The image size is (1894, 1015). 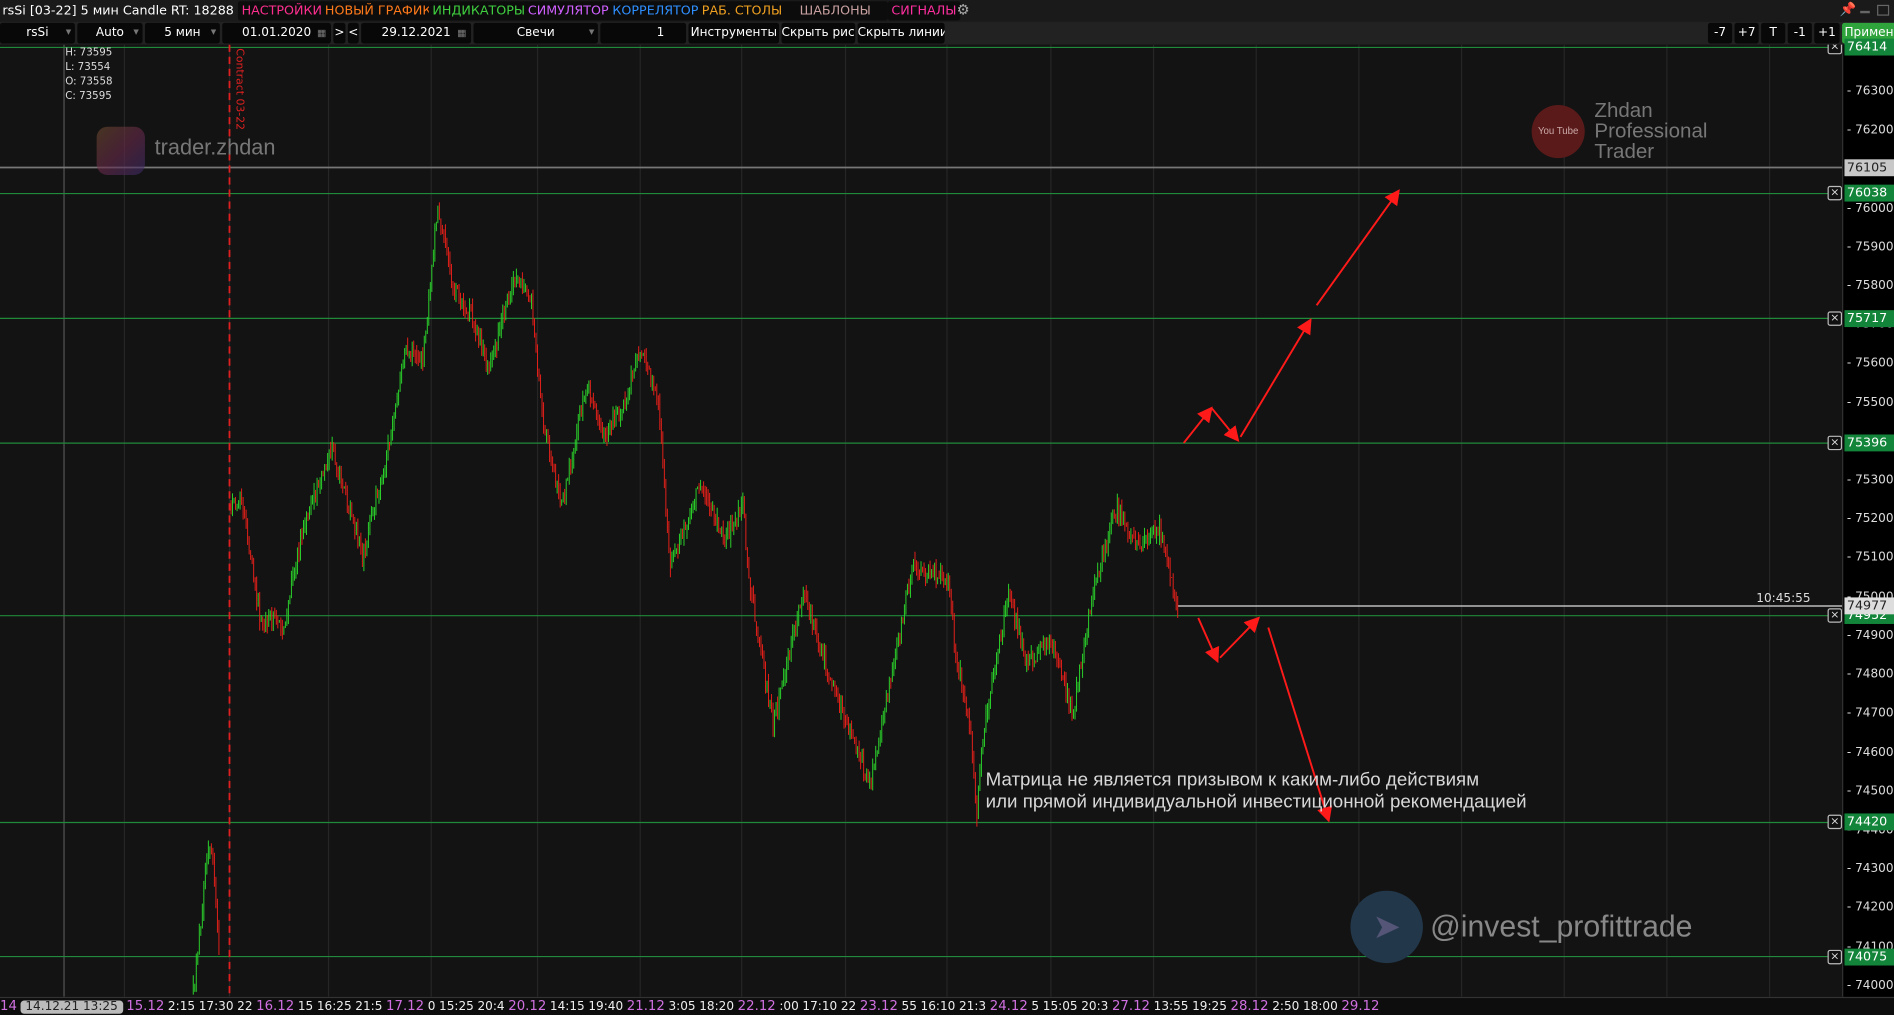 I want to click on time-label: 18:20, so click(x=717, y=1007).